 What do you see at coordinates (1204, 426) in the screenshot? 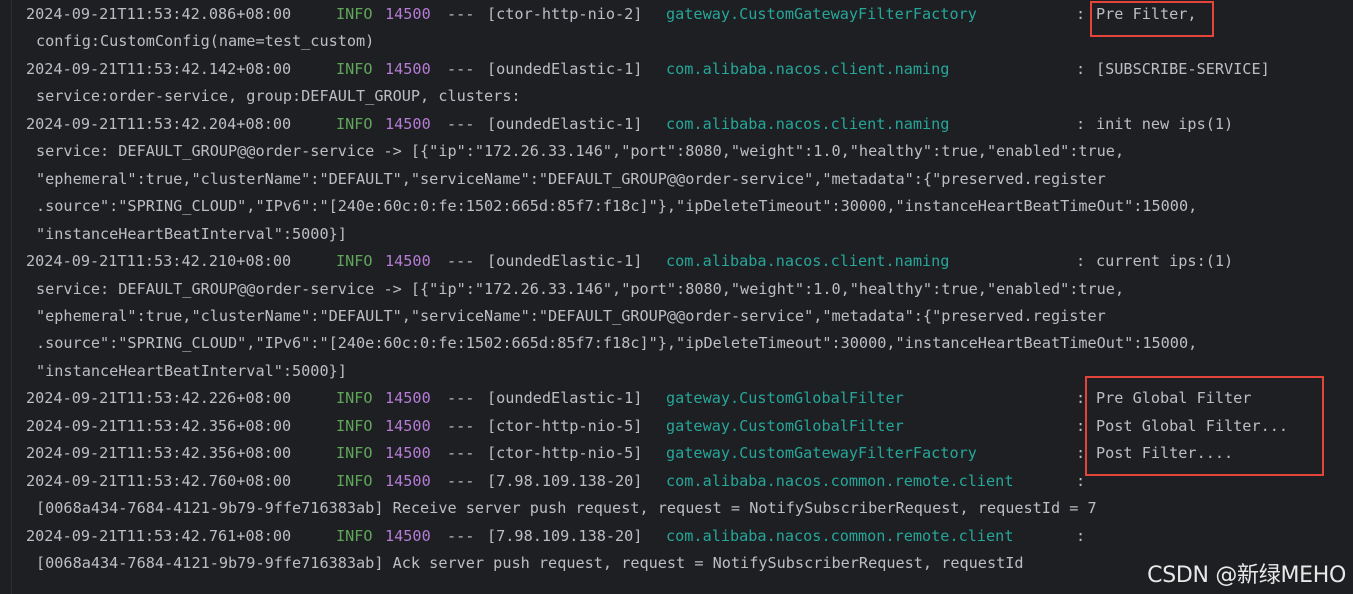
I see `highlight-global-filters` at bounding box center [1204, 426].